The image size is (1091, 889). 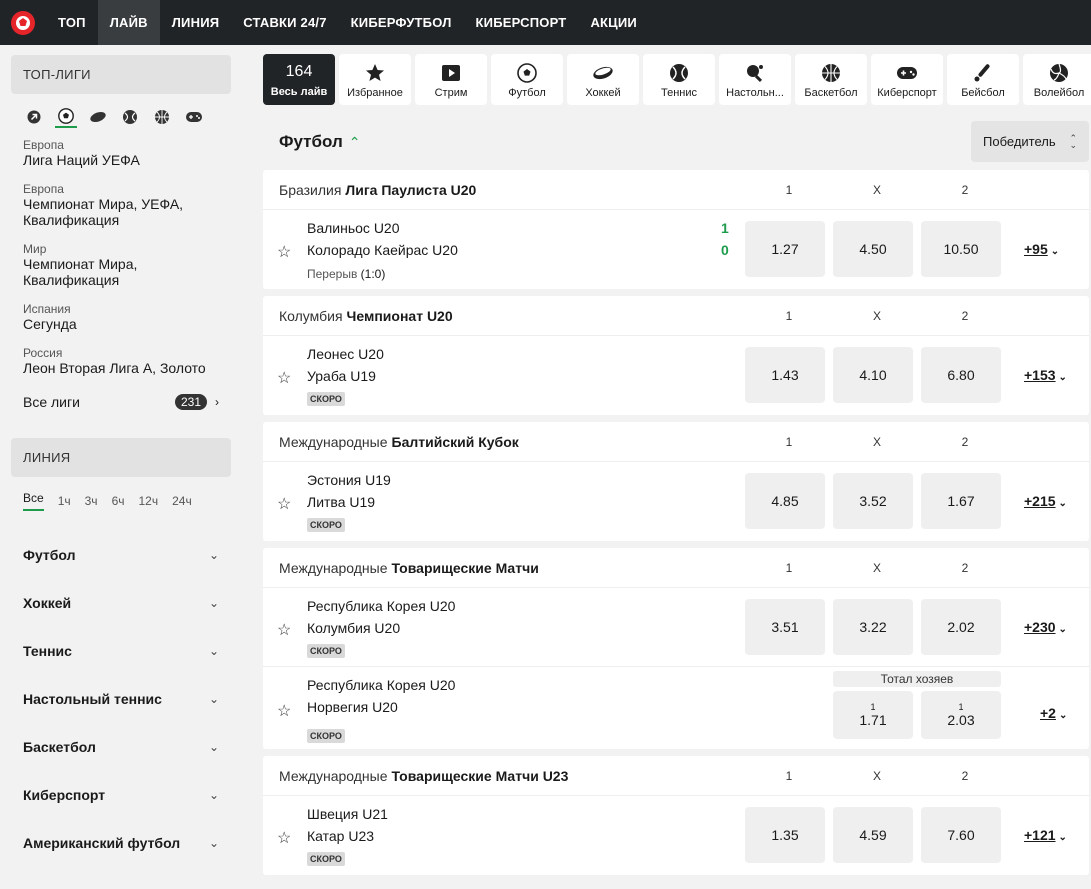 What do you see at coordinates (961, 835) in the screenshot?
I see `odd-away: 7.60` at bounding box center [961, 835].